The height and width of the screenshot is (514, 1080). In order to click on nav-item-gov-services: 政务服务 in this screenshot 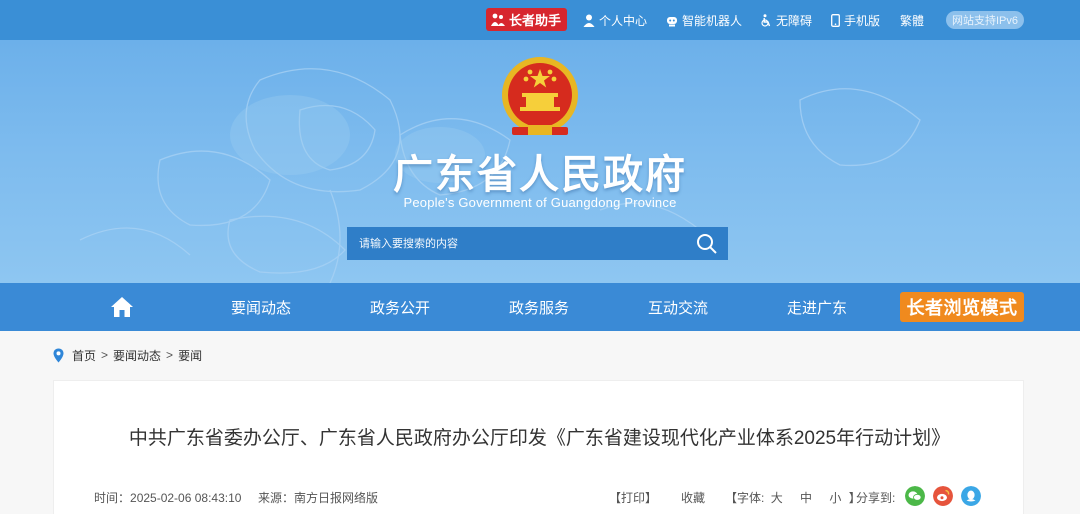, I will do `click(539, 307)`.